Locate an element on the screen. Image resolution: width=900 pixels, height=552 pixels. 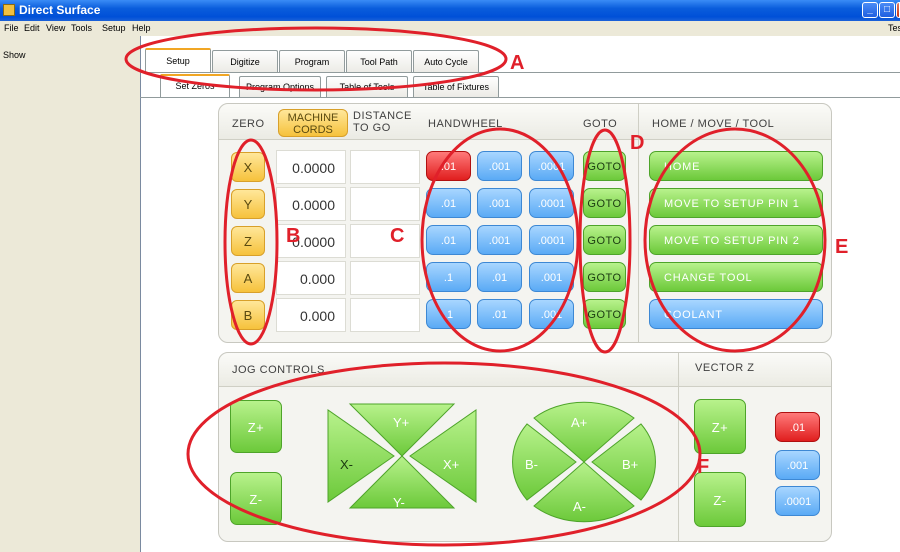
subtab-set-zeros: Set Zeros is located at coordinates (195, 85).